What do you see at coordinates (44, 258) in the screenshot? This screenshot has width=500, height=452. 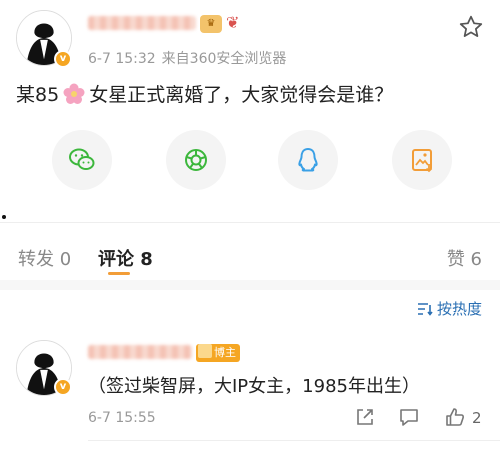 I see `tab-repost: 转发 0` at bounding box center [44, 258].